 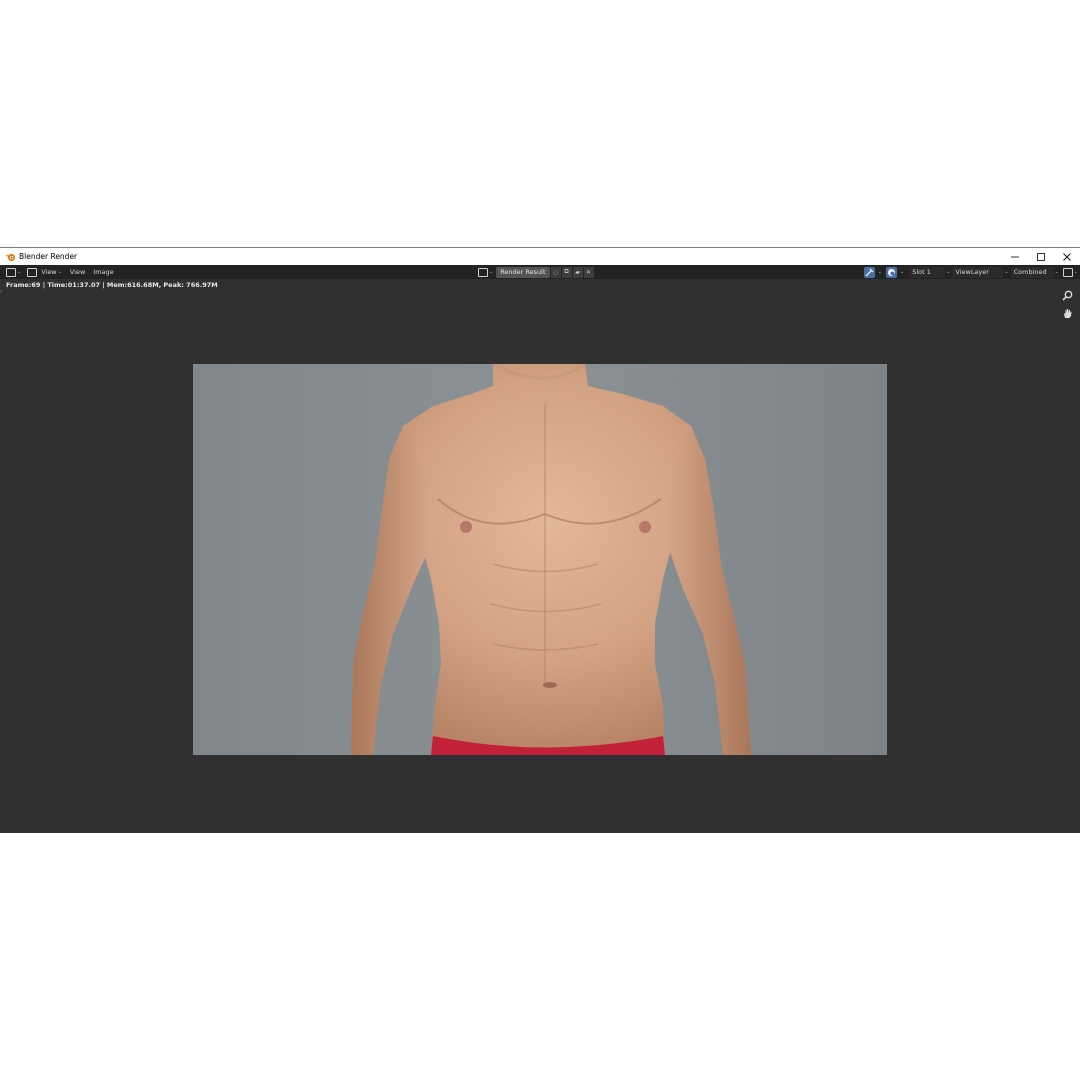 I want to click on overlay-button: ⌄, so click(x=1070, y=272).